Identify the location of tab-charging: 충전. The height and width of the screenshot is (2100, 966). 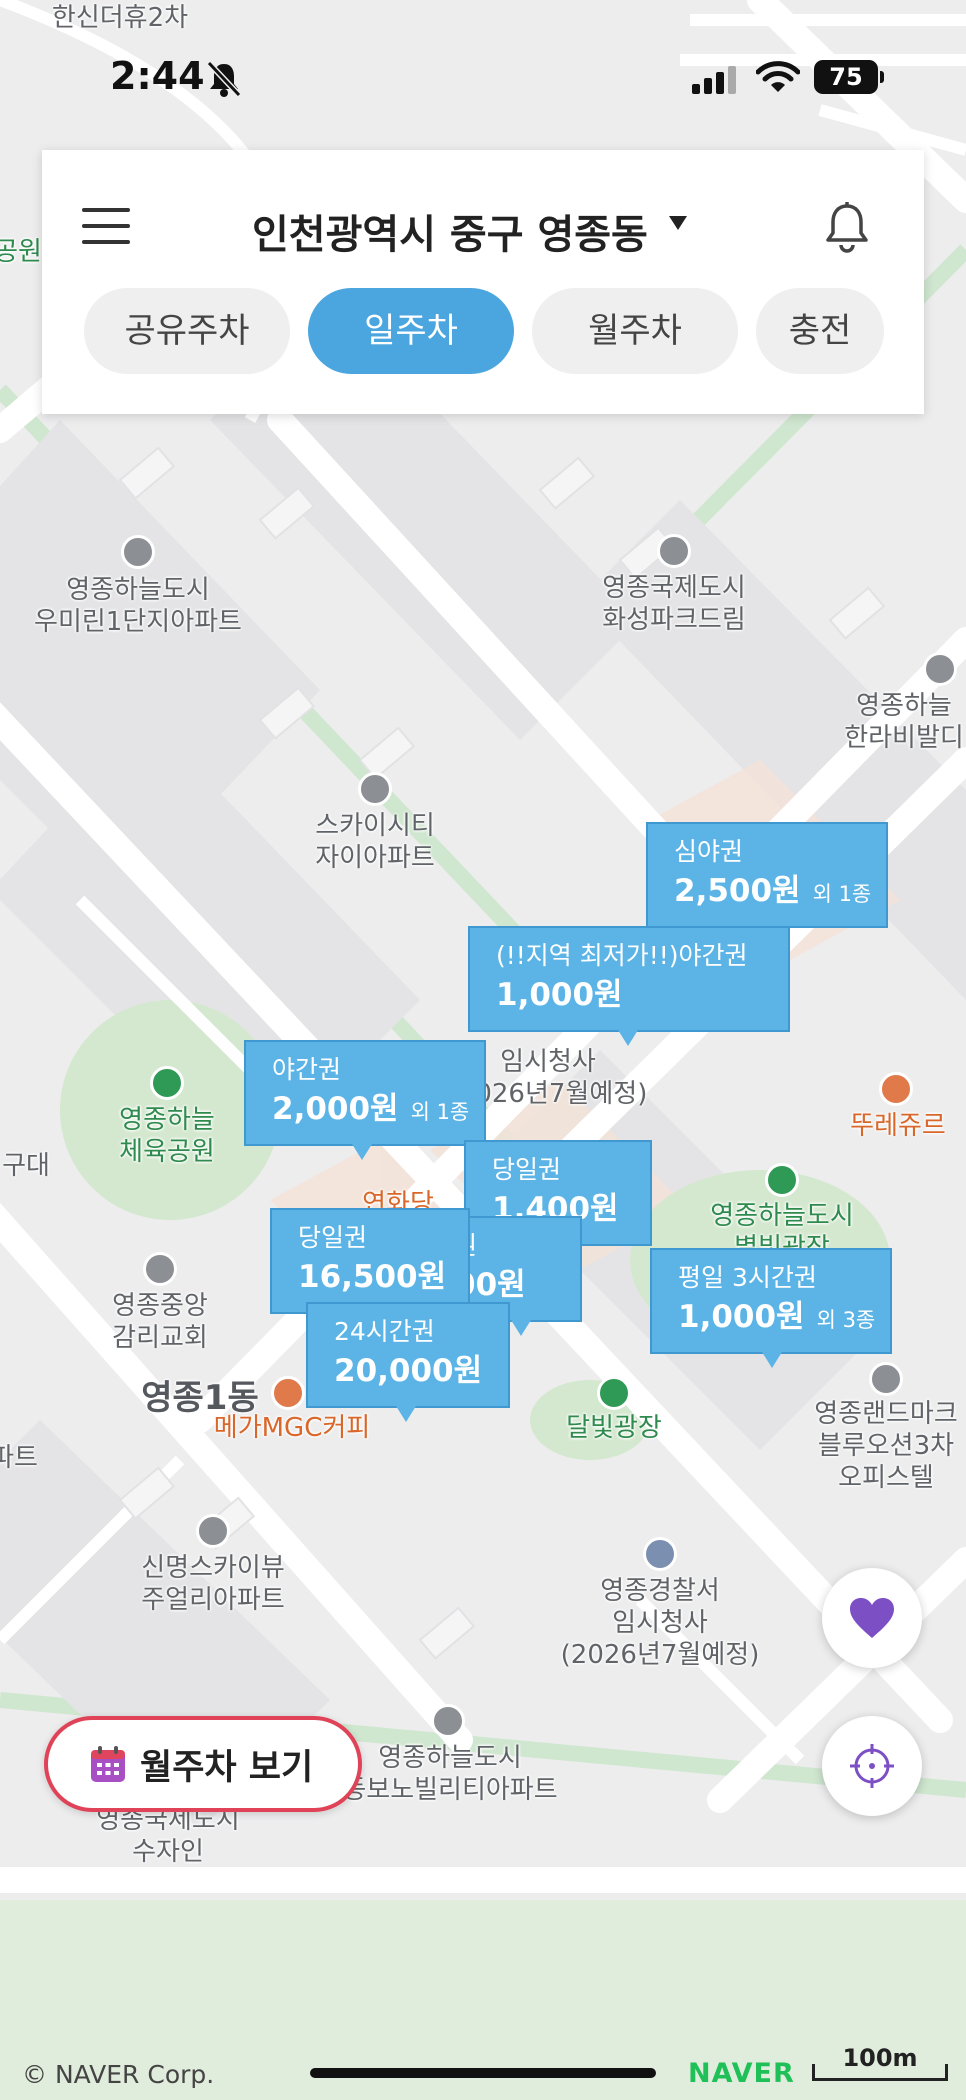
(820, 331).